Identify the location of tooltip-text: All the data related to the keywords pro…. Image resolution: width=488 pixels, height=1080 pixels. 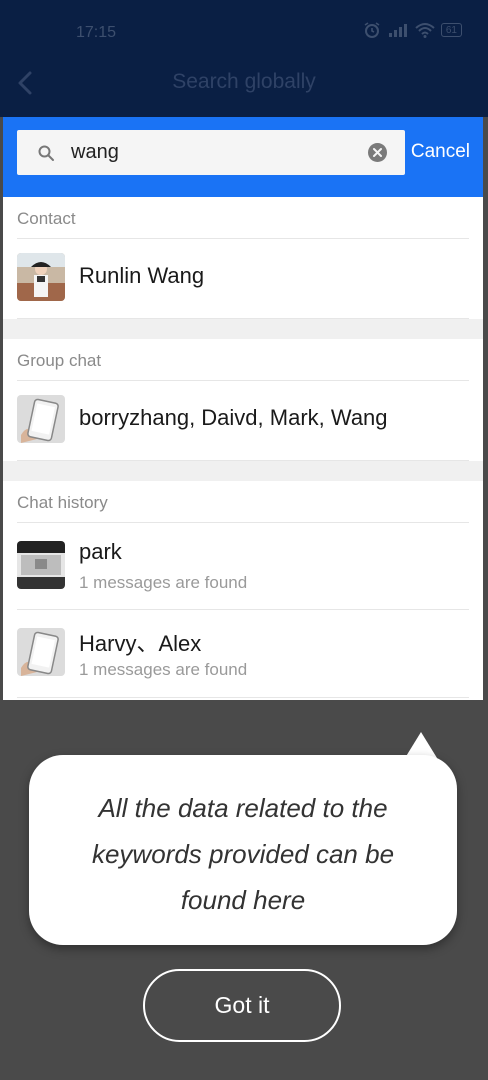
(243, 854).